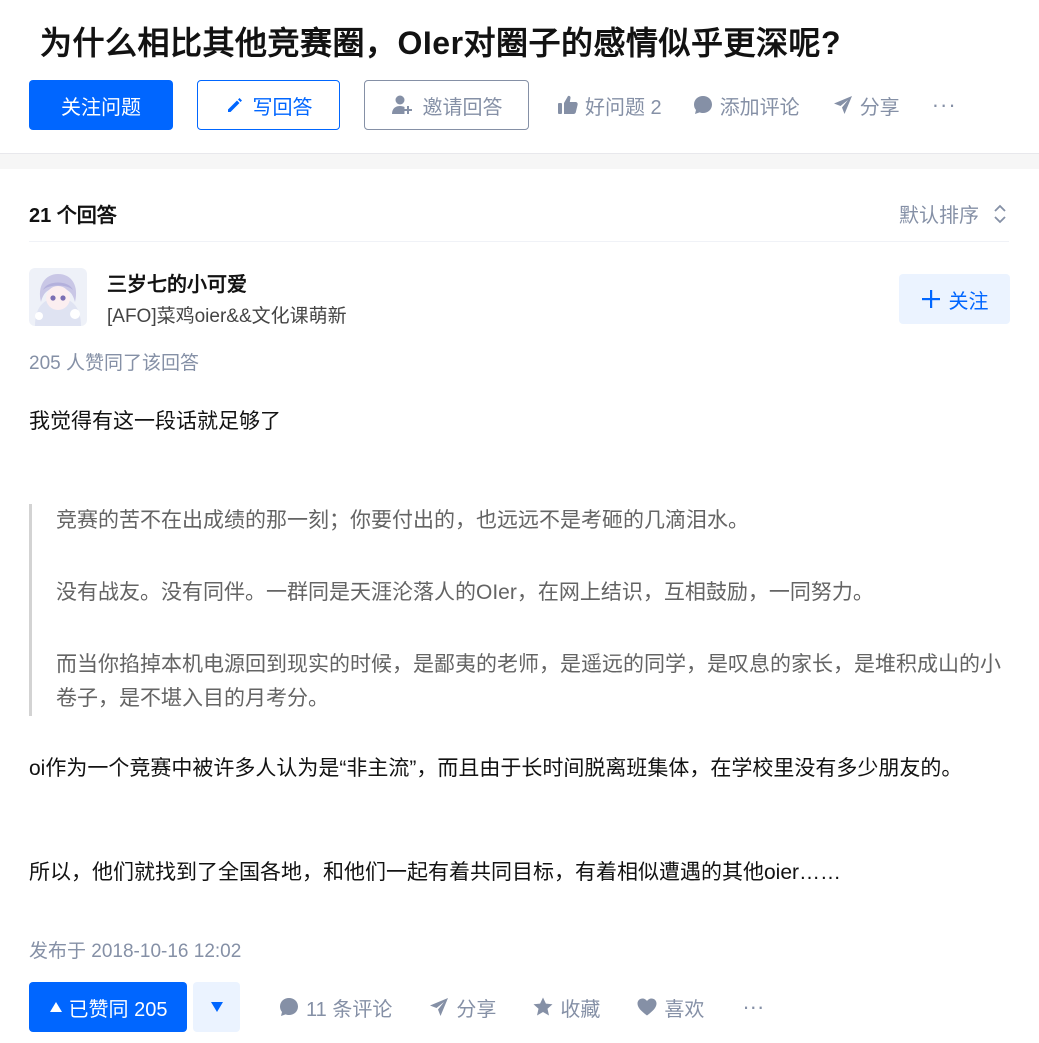 The height and width of the screenshot is (1043, 1039). What do you see at coordinates (476, 1009) in the screenshot?
I see `share-answer-label: 分享` at bounding box center [476, 1009].